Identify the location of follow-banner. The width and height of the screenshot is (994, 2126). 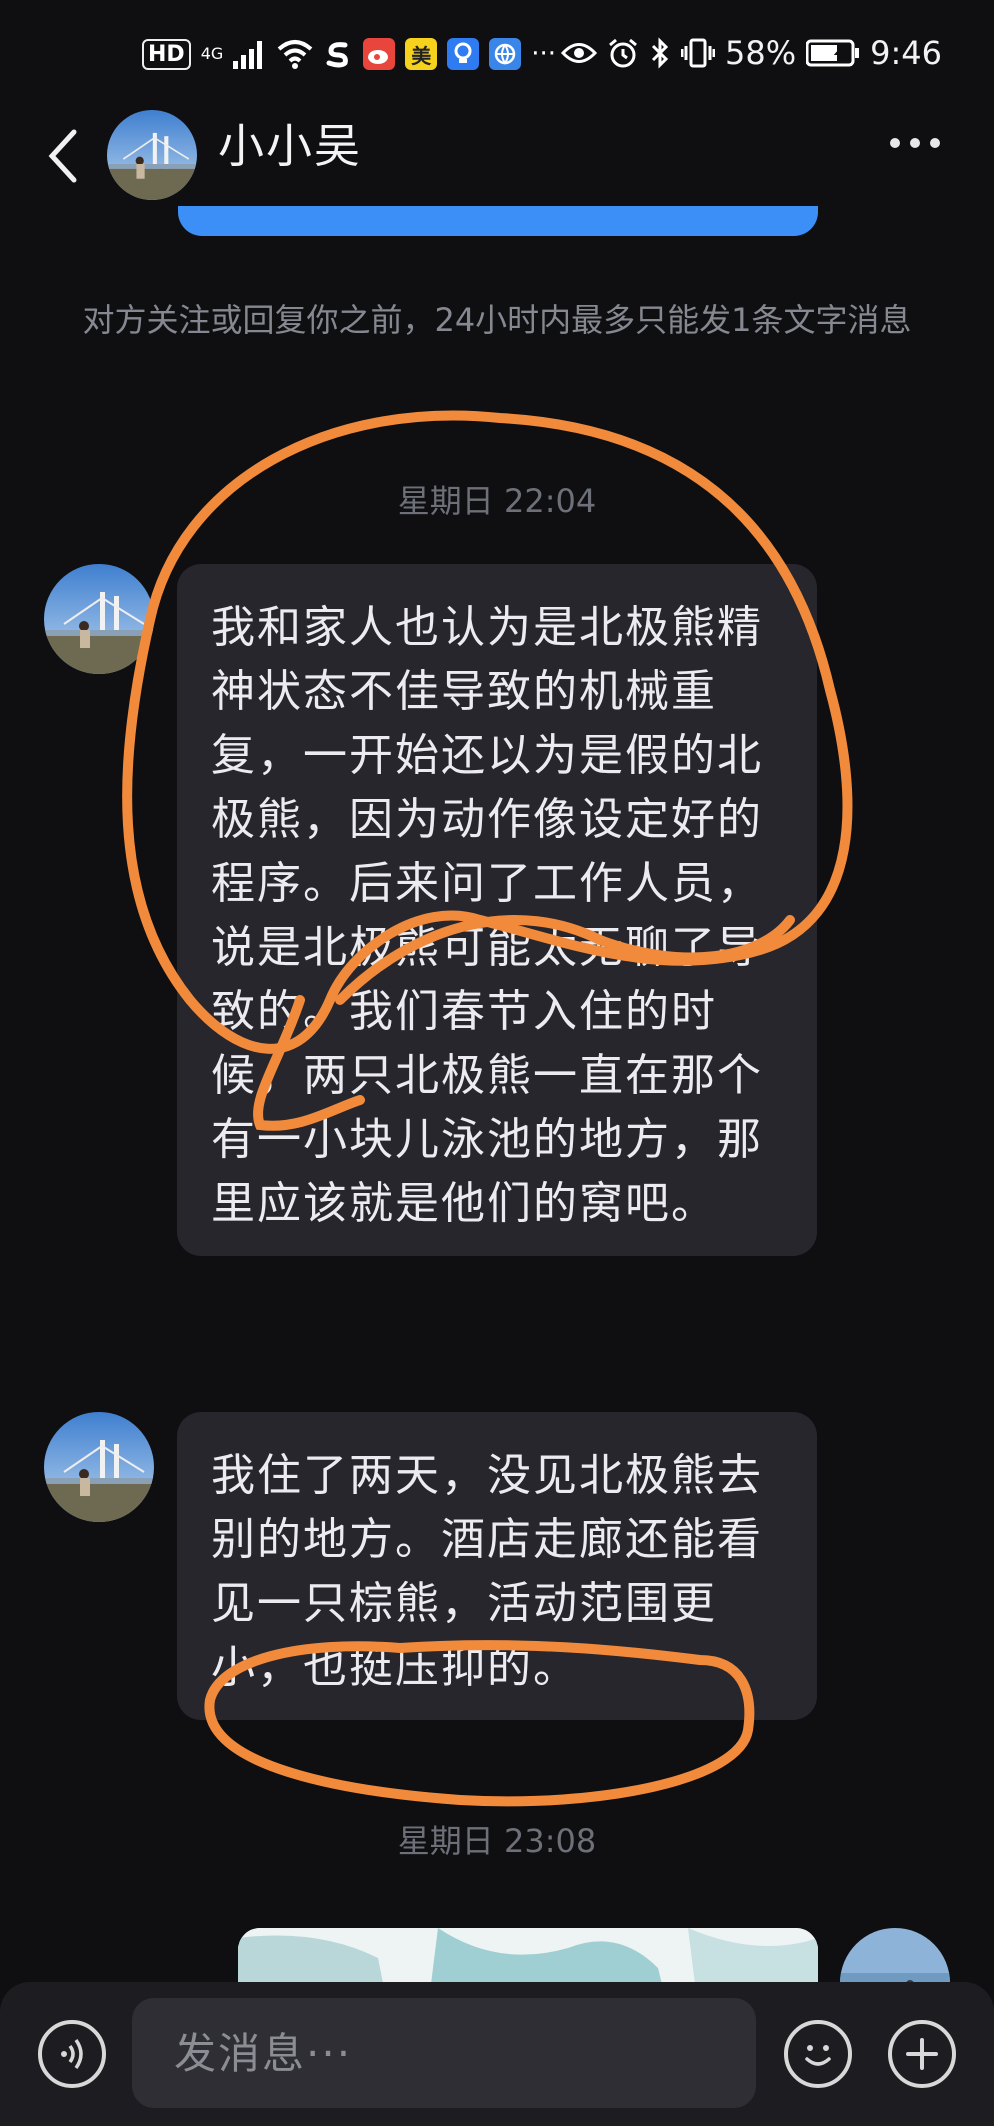
(498, 221).